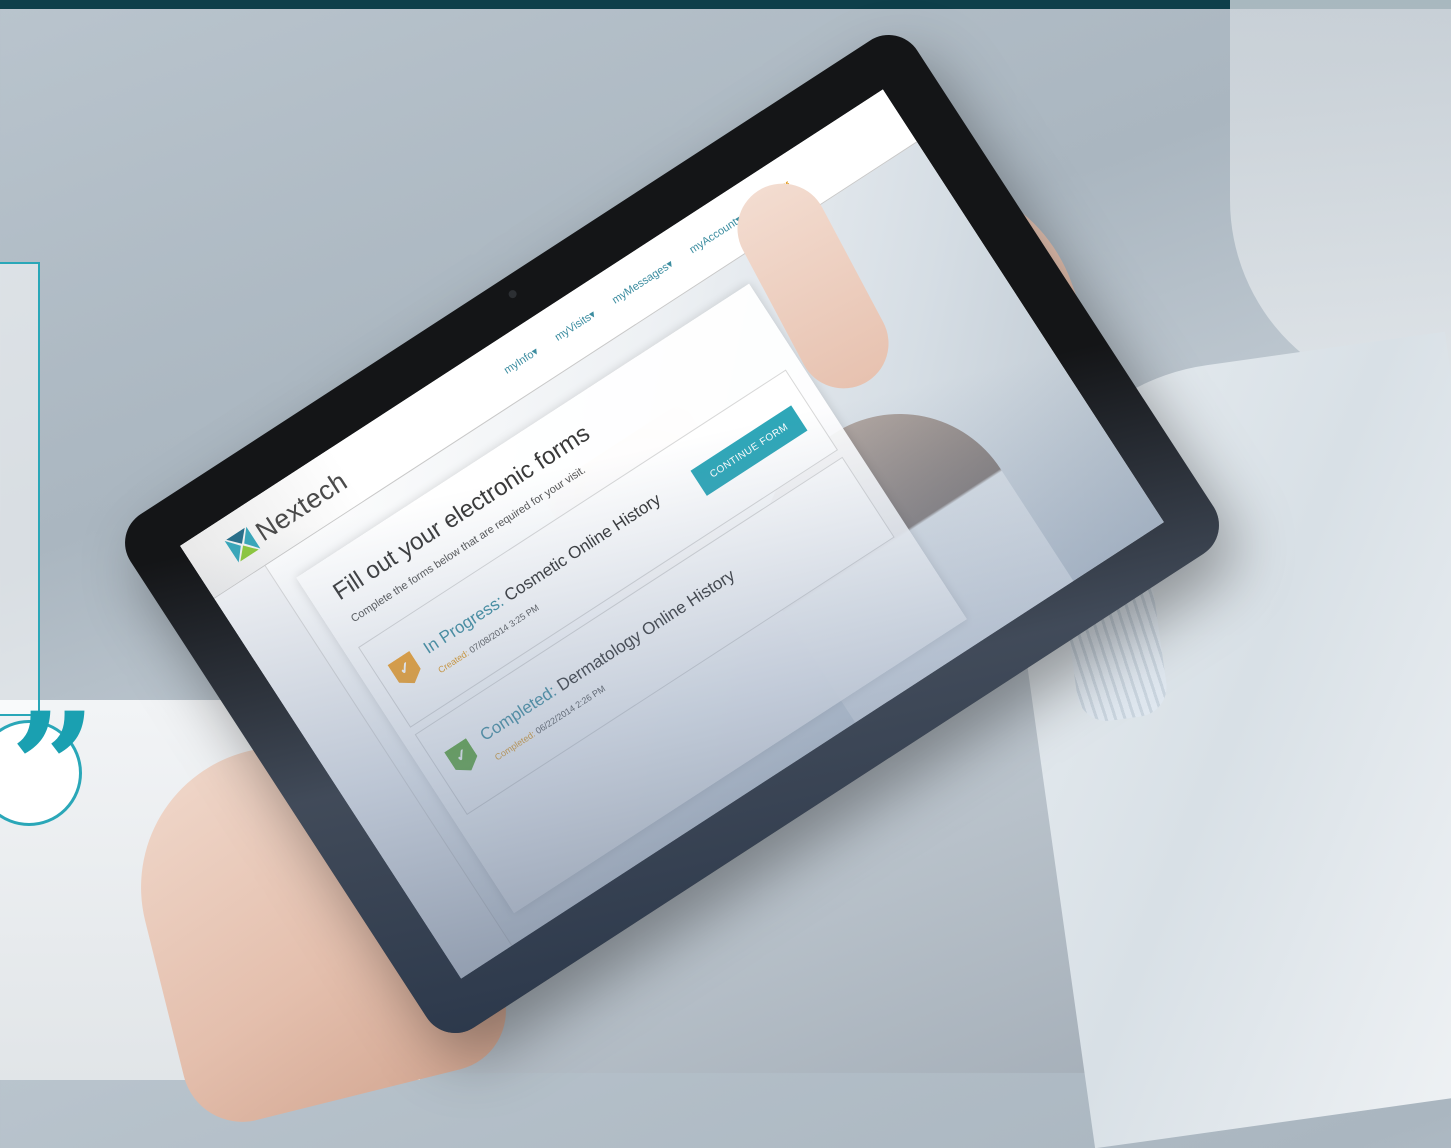 The width and height of the screenshot is (1451, 1148). Describe the element at coordinates (518, 713) in the screenshot. I see `form-status: Completed:` at that location.